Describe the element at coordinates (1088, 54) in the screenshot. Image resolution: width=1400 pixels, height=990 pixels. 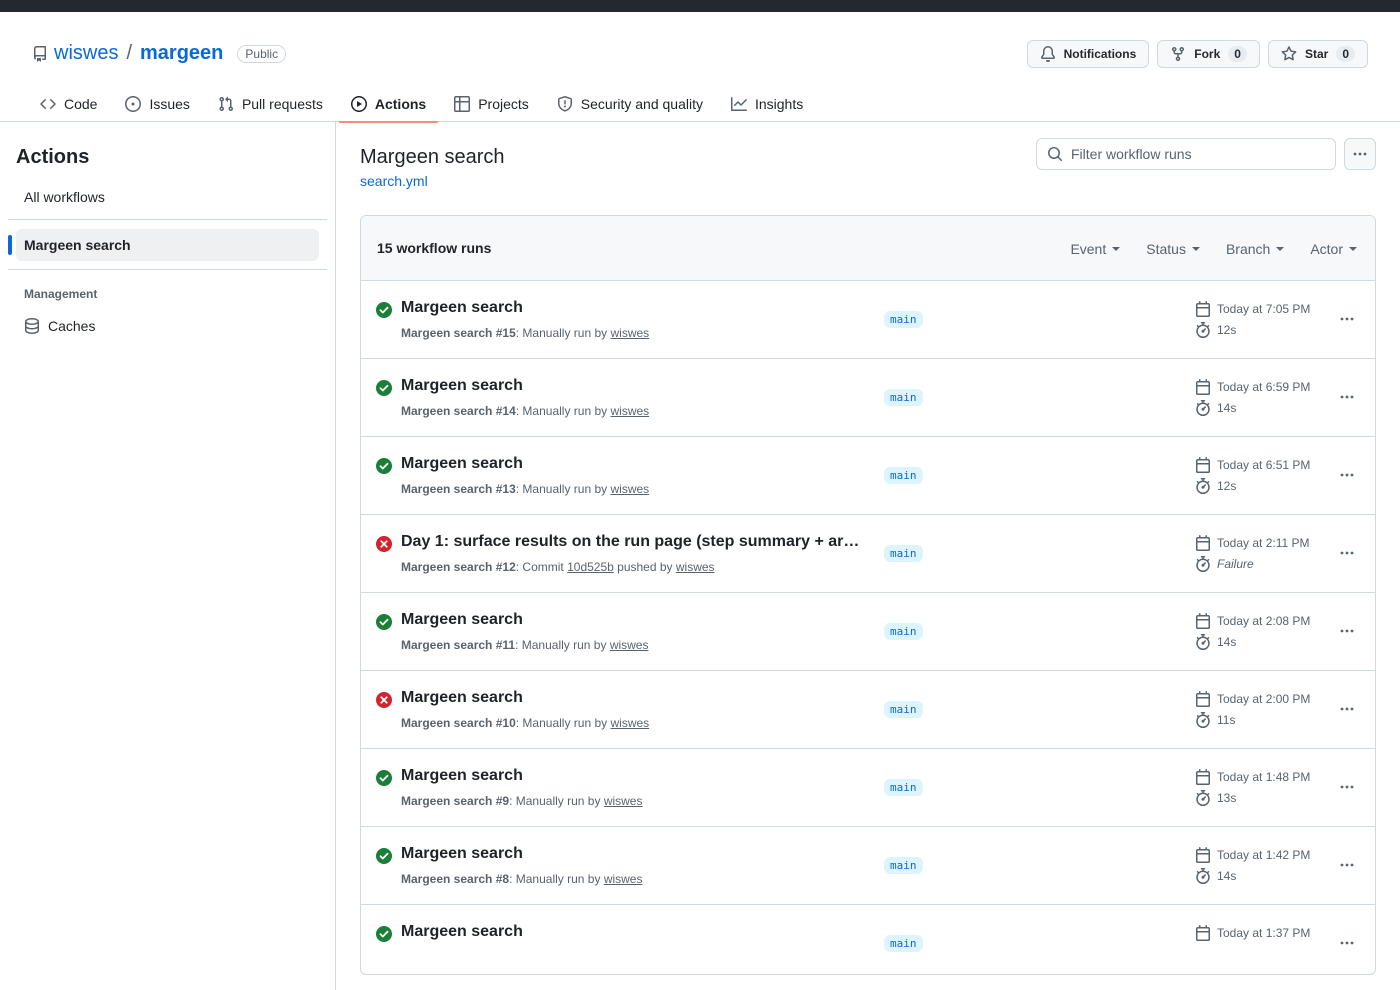
I see `notifications-button: Notifications` at that location.